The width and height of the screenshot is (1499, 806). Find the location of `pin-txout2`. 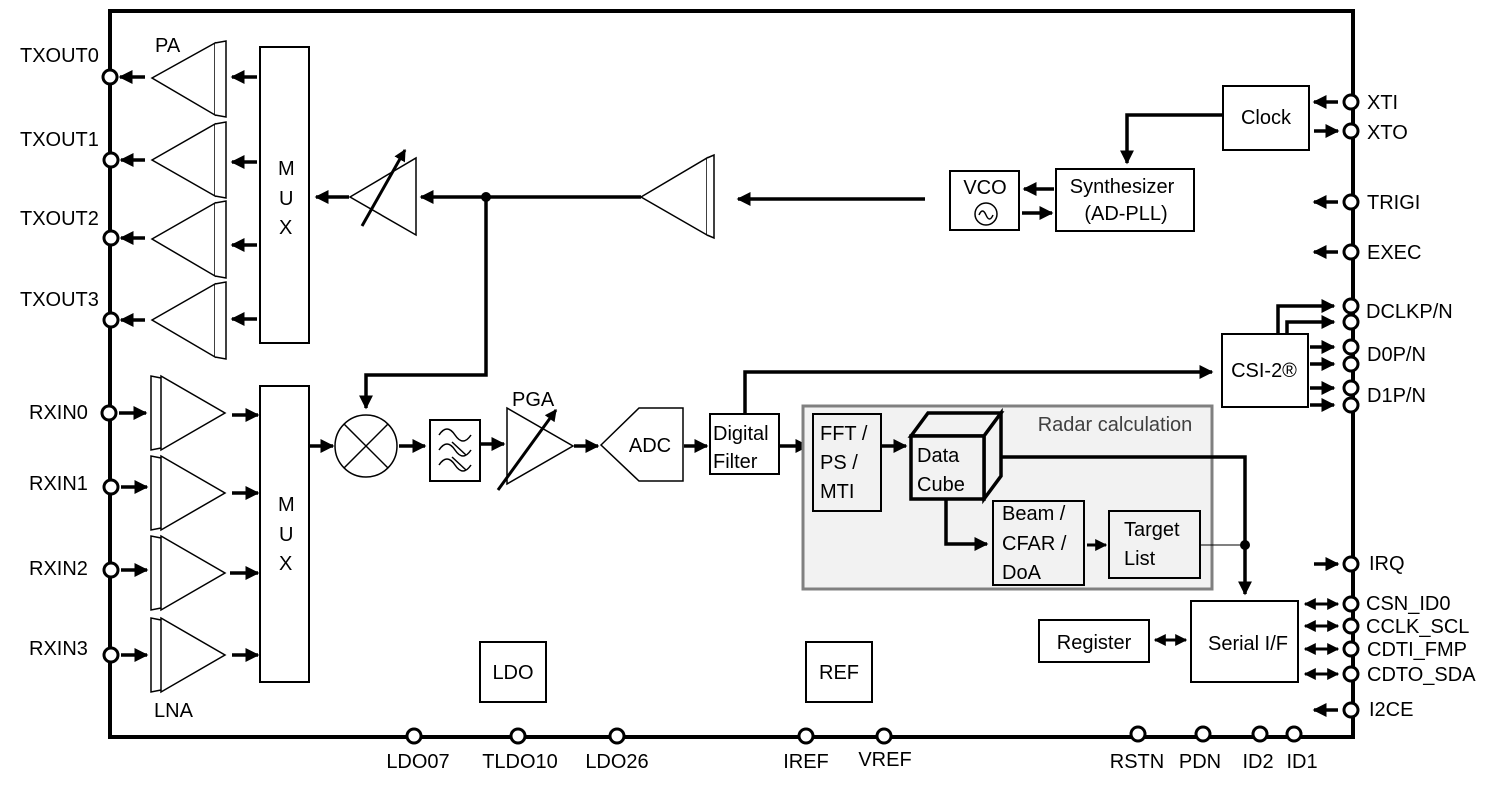

pin-txout2 is located at coordinates (111, 238).